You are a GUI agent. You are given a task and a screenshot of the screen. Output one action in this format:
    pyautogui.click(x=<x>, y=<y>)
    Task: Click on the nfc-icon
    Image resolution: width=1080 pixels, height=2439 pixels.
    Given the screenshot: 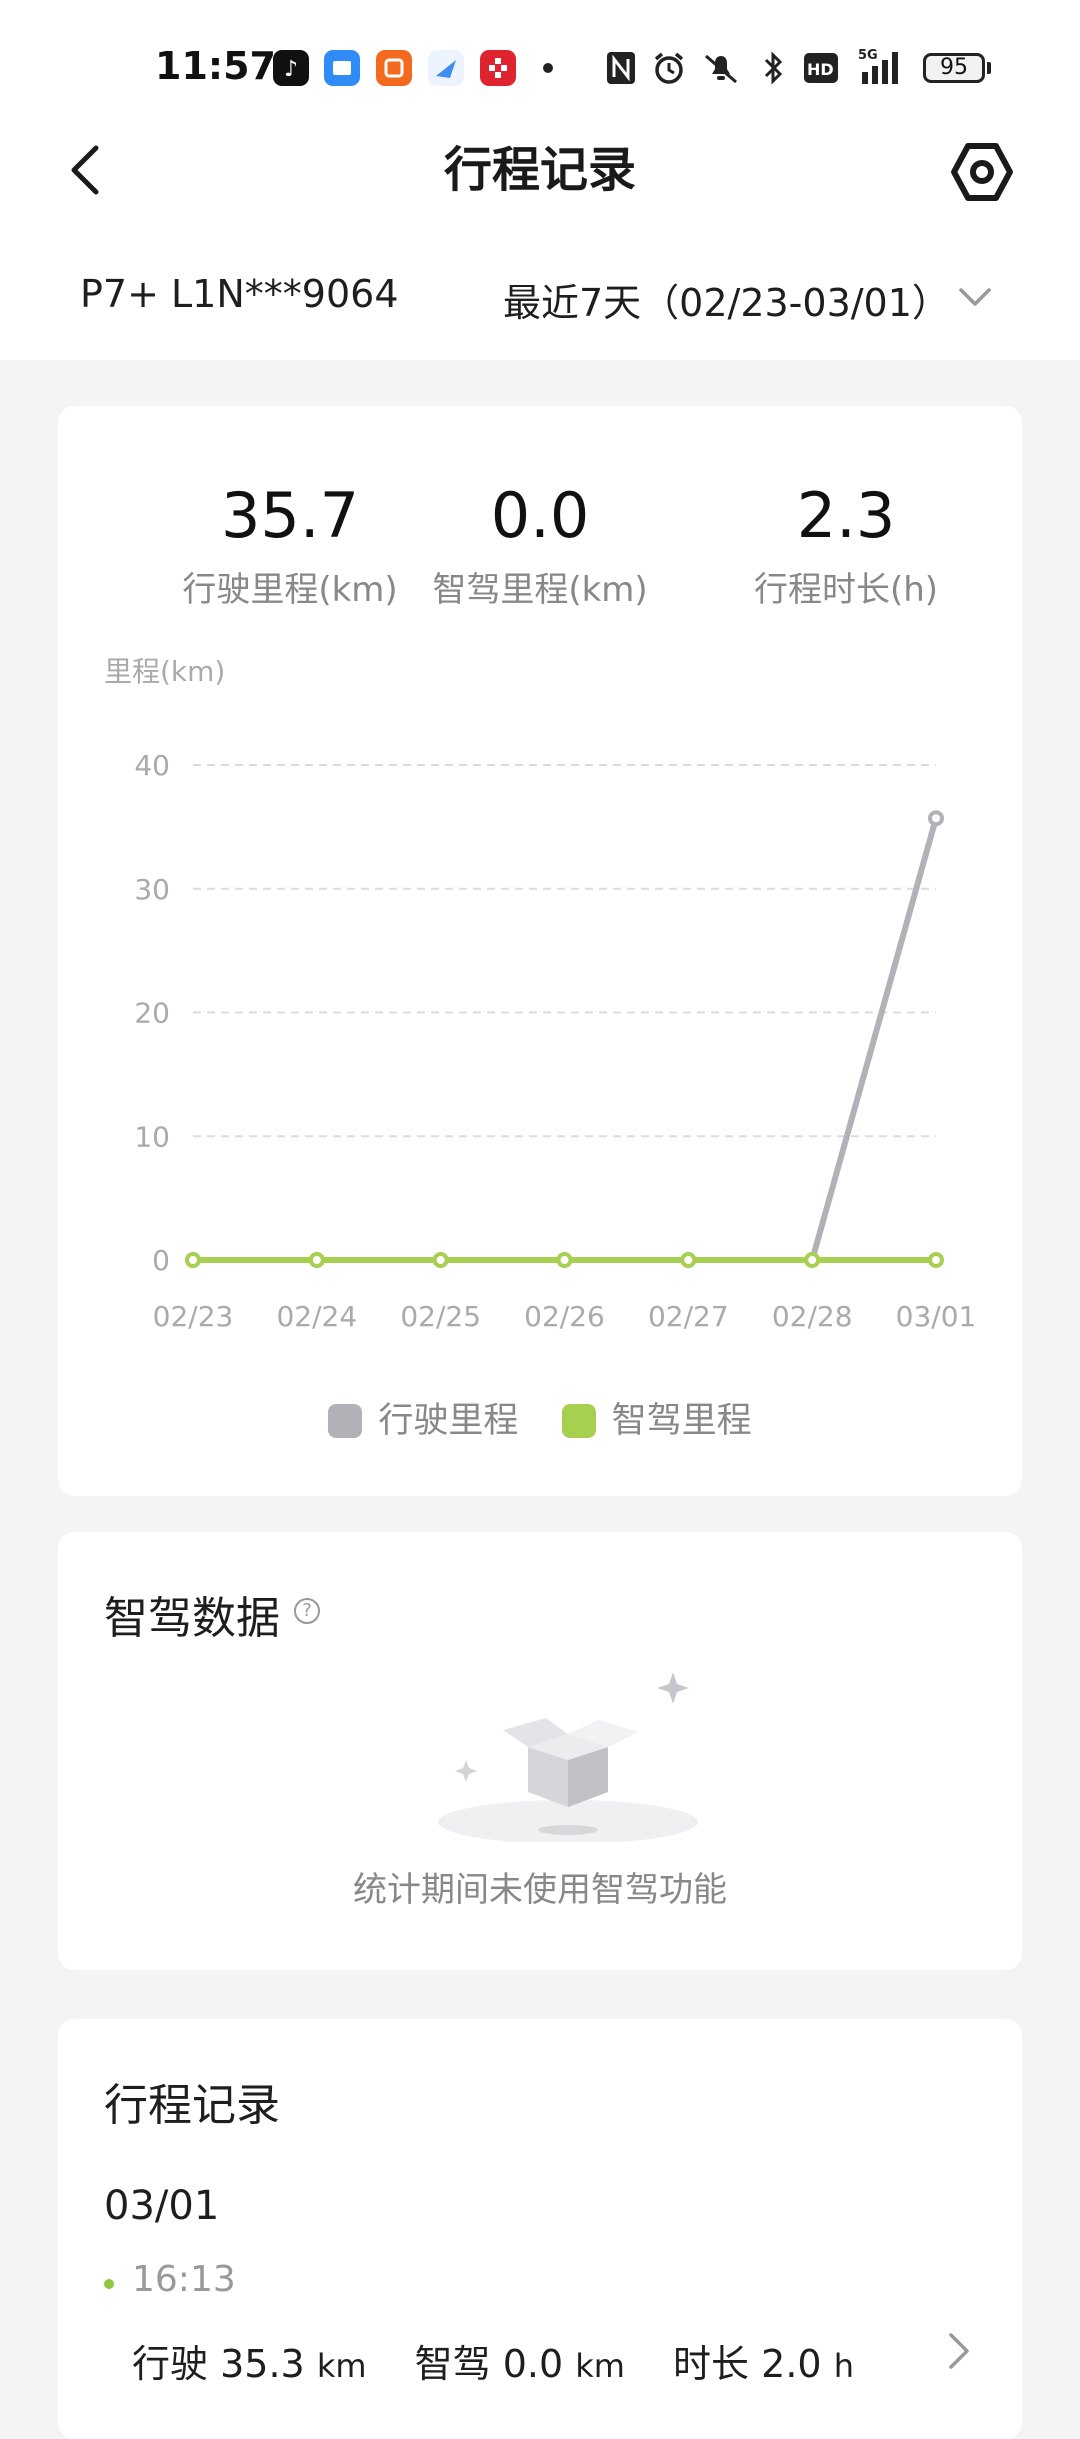 What is the action you would take?
    pyautogui.click(x=621, y=68)
    